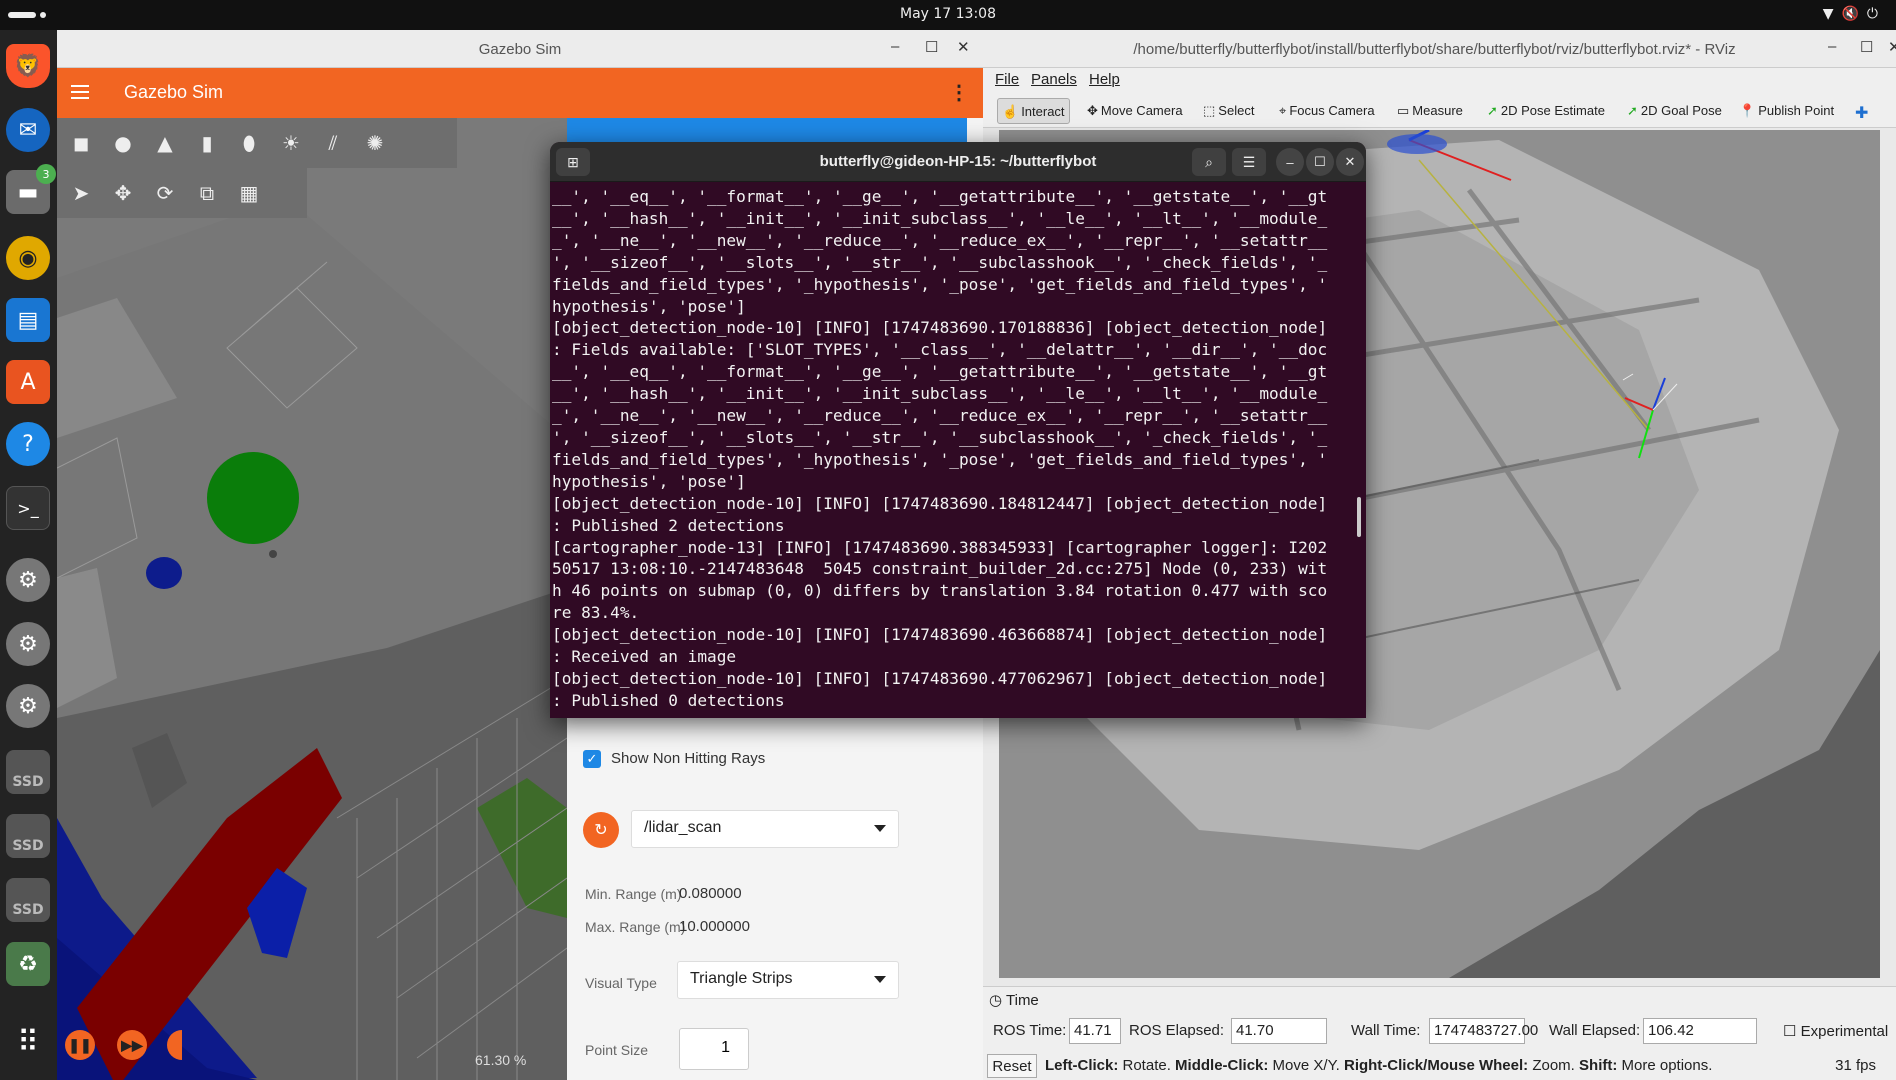 The image size is (1896, 1080). Describe the element at coordinates (1095, 1031) in the screenshot. I see `ros-time-field: 41.71` at that location.